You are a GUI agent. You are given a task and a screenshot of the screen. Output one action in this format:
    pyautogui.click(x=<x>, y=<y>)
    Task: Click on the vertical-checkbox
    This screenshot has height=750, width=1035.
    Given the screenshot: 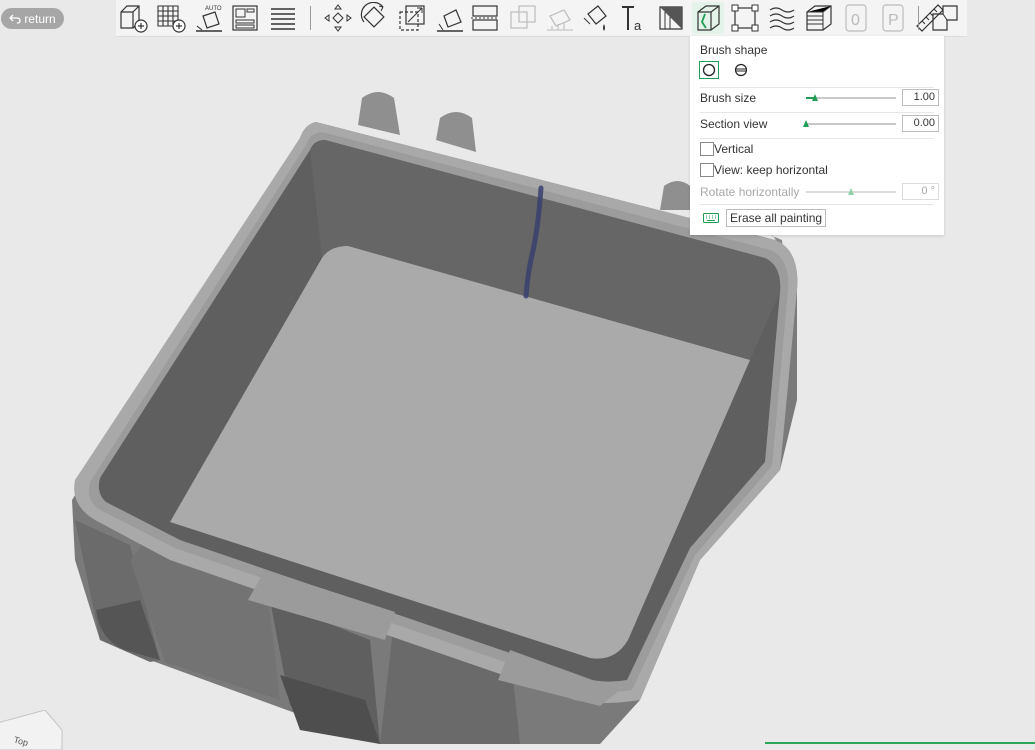 What is the action you would take?
    pyautogui.click(x=707, y=149)
    